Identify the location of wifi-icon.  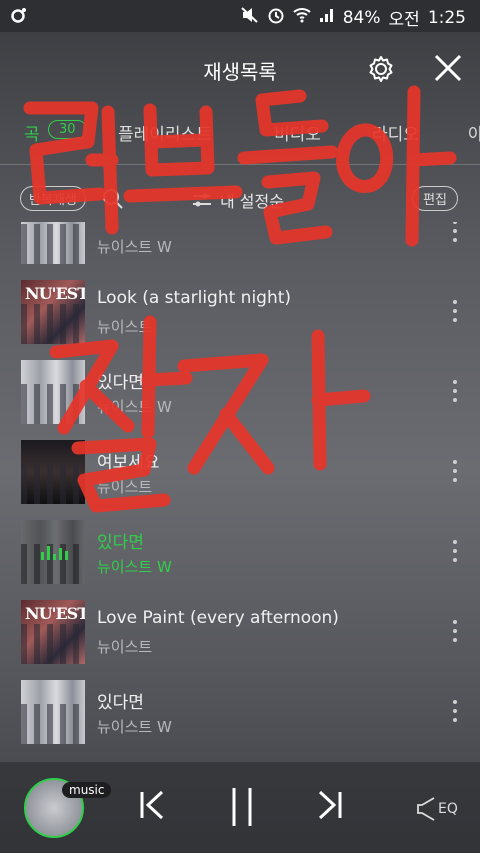
(302, 17).